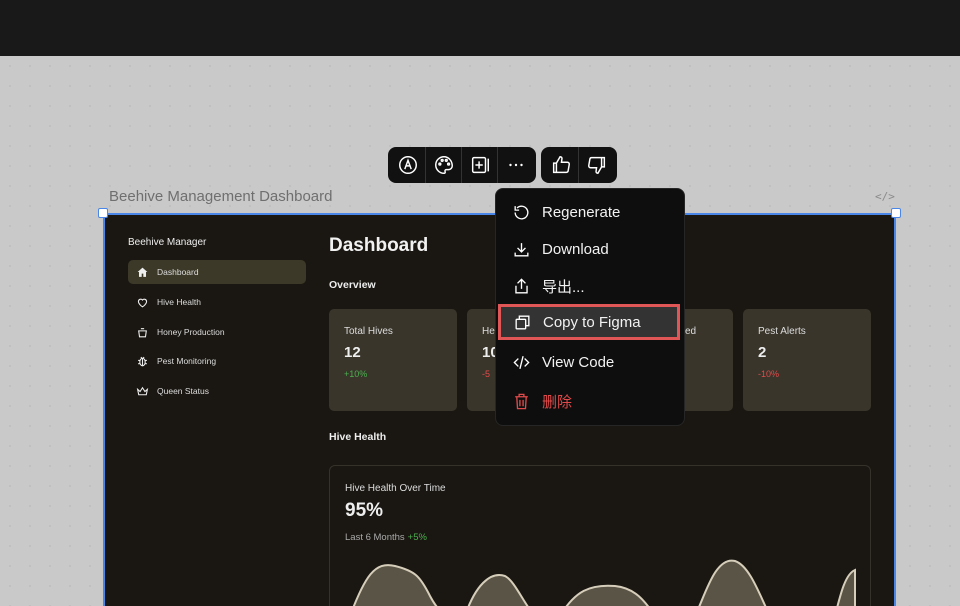 The height and width of the screenshot is (606, 960). What do you see at coordinates (364, 510) in the screenshot?
I see `chart-value: 95%` at bounding box center [364, 510].